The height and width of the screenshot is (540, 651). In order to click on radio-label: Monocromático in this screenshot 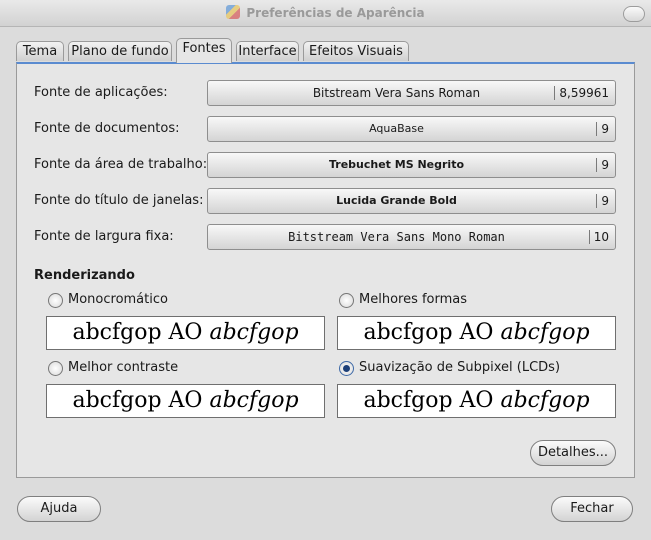, I will do `click(118, 299)`.